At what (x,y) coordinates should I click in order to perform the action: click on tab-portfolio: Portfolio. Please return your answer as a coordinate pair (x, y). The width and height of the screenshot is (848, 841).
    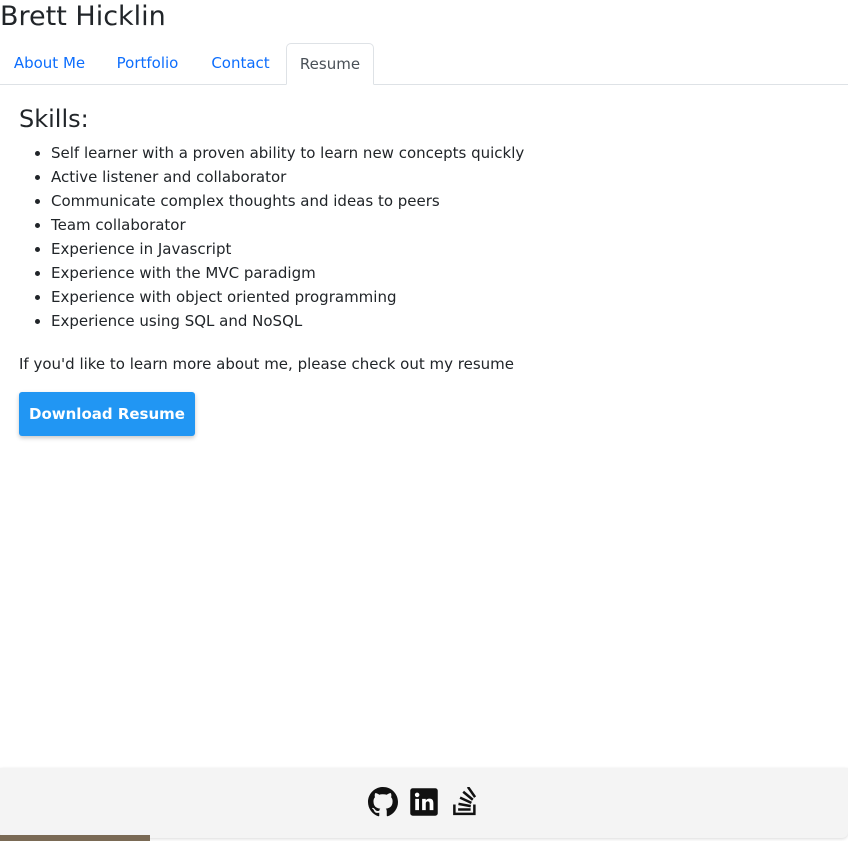
    Looking at the image, I should click on (147, 64).